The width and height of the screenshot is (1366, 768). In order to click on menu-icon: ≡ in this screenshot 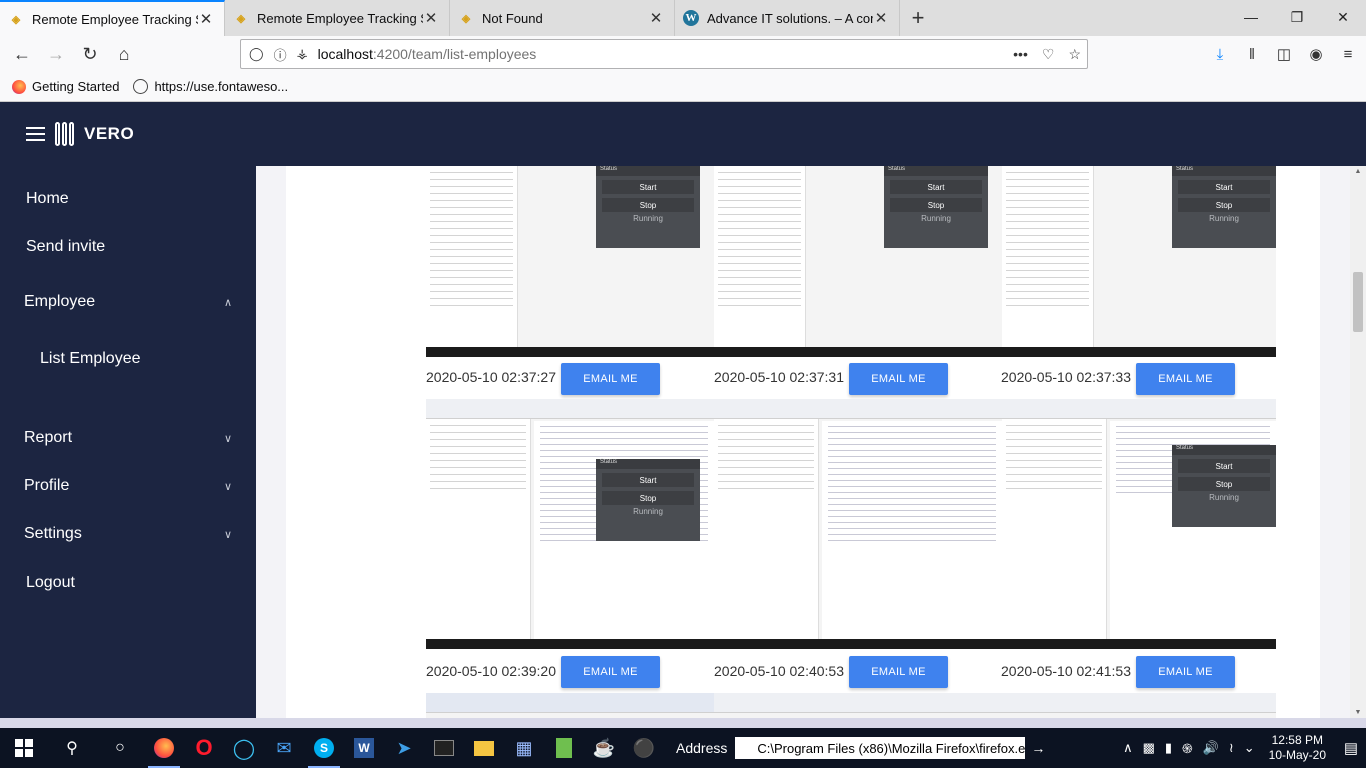, I will do `click(1348, 54)`.